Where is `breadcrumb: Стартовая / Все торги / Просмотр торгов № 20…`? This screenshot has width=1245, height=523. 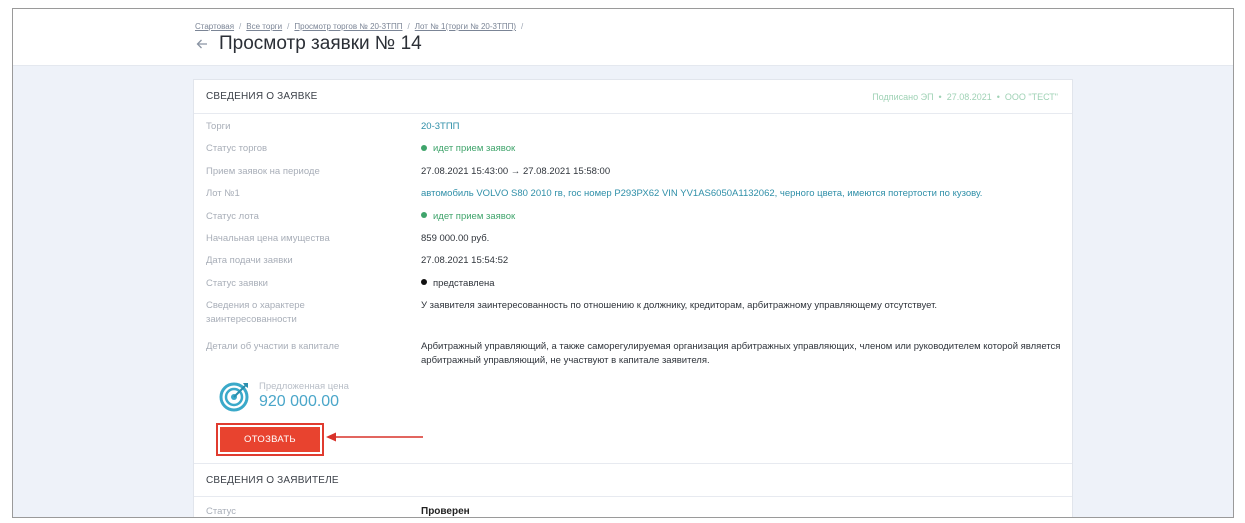 breadcrumb: Стартовая / Все торги / Просмотр торгов № 20… is located at coordinates (361, 26).